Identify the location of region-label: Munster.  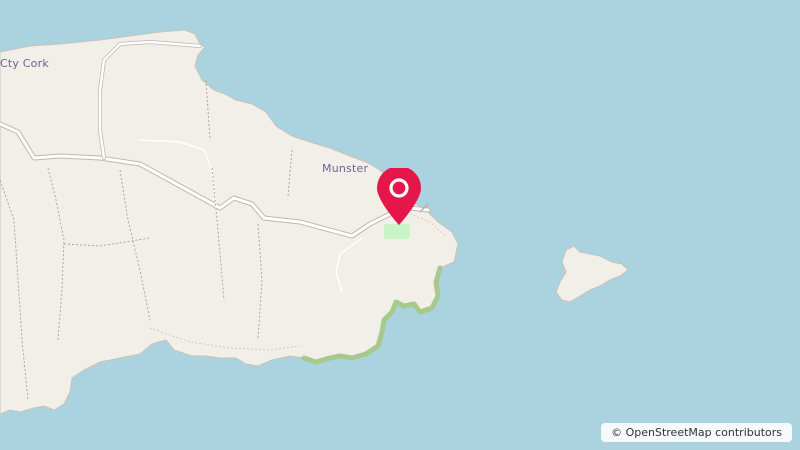
(345, 168).